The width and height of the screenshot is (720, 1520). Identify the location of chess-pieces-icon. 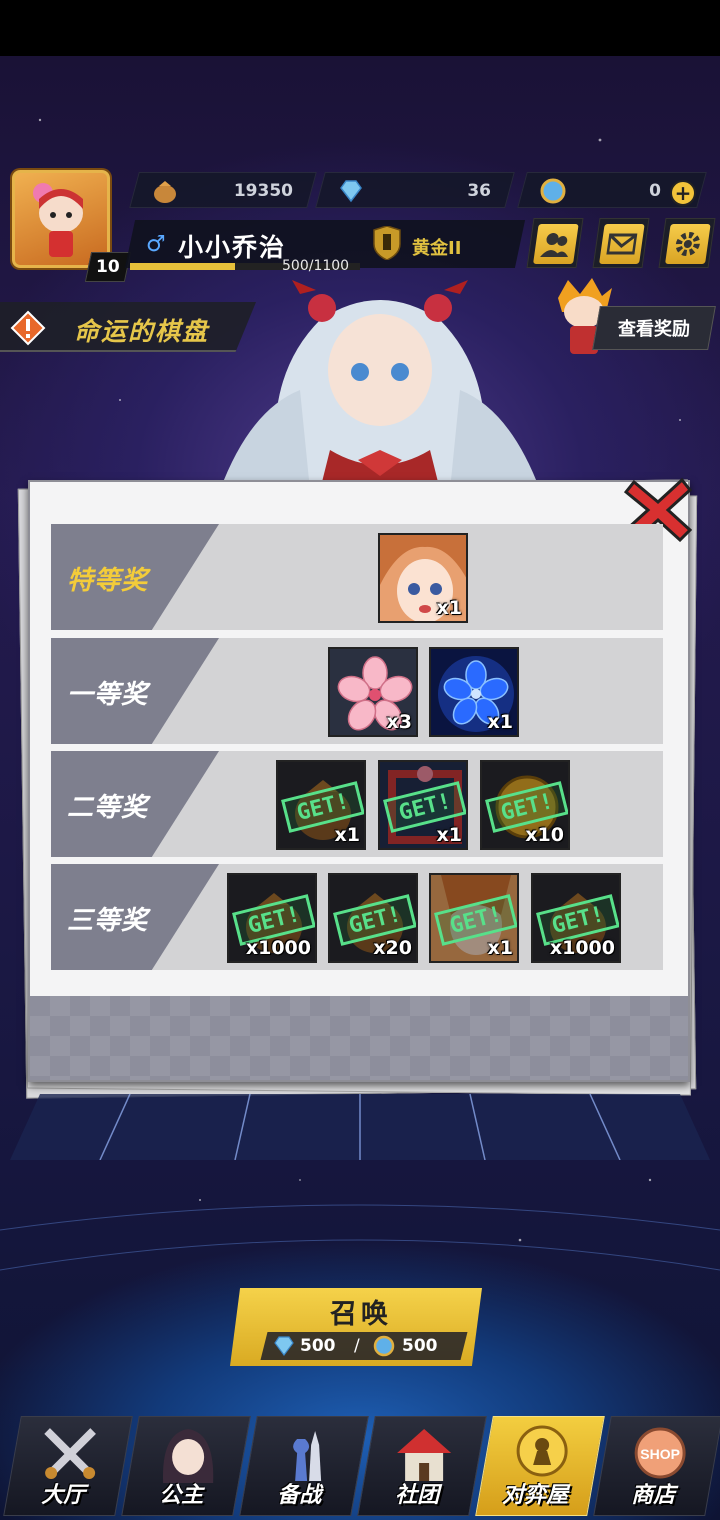
(307, 1456).